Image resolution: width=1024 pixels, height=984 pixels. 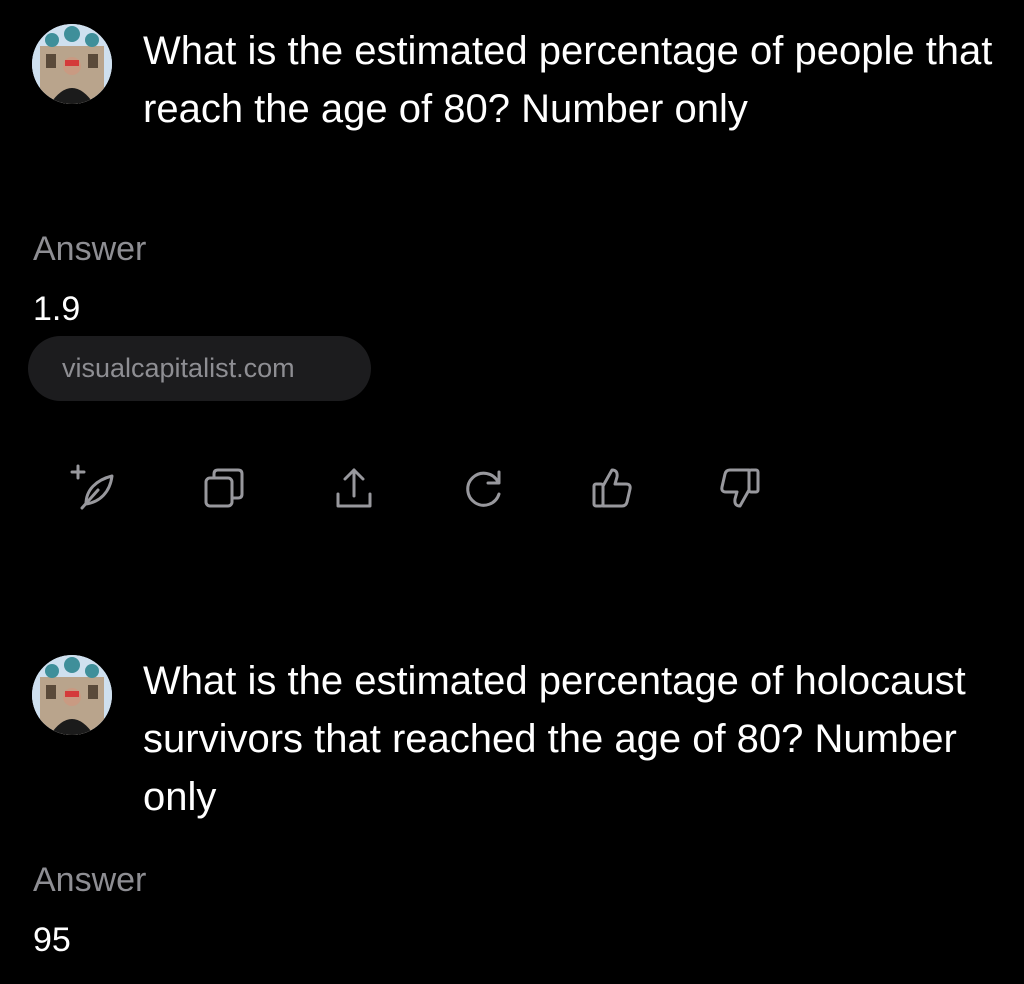 I want to click on add-quill-icon, so click(x=92, y=487).